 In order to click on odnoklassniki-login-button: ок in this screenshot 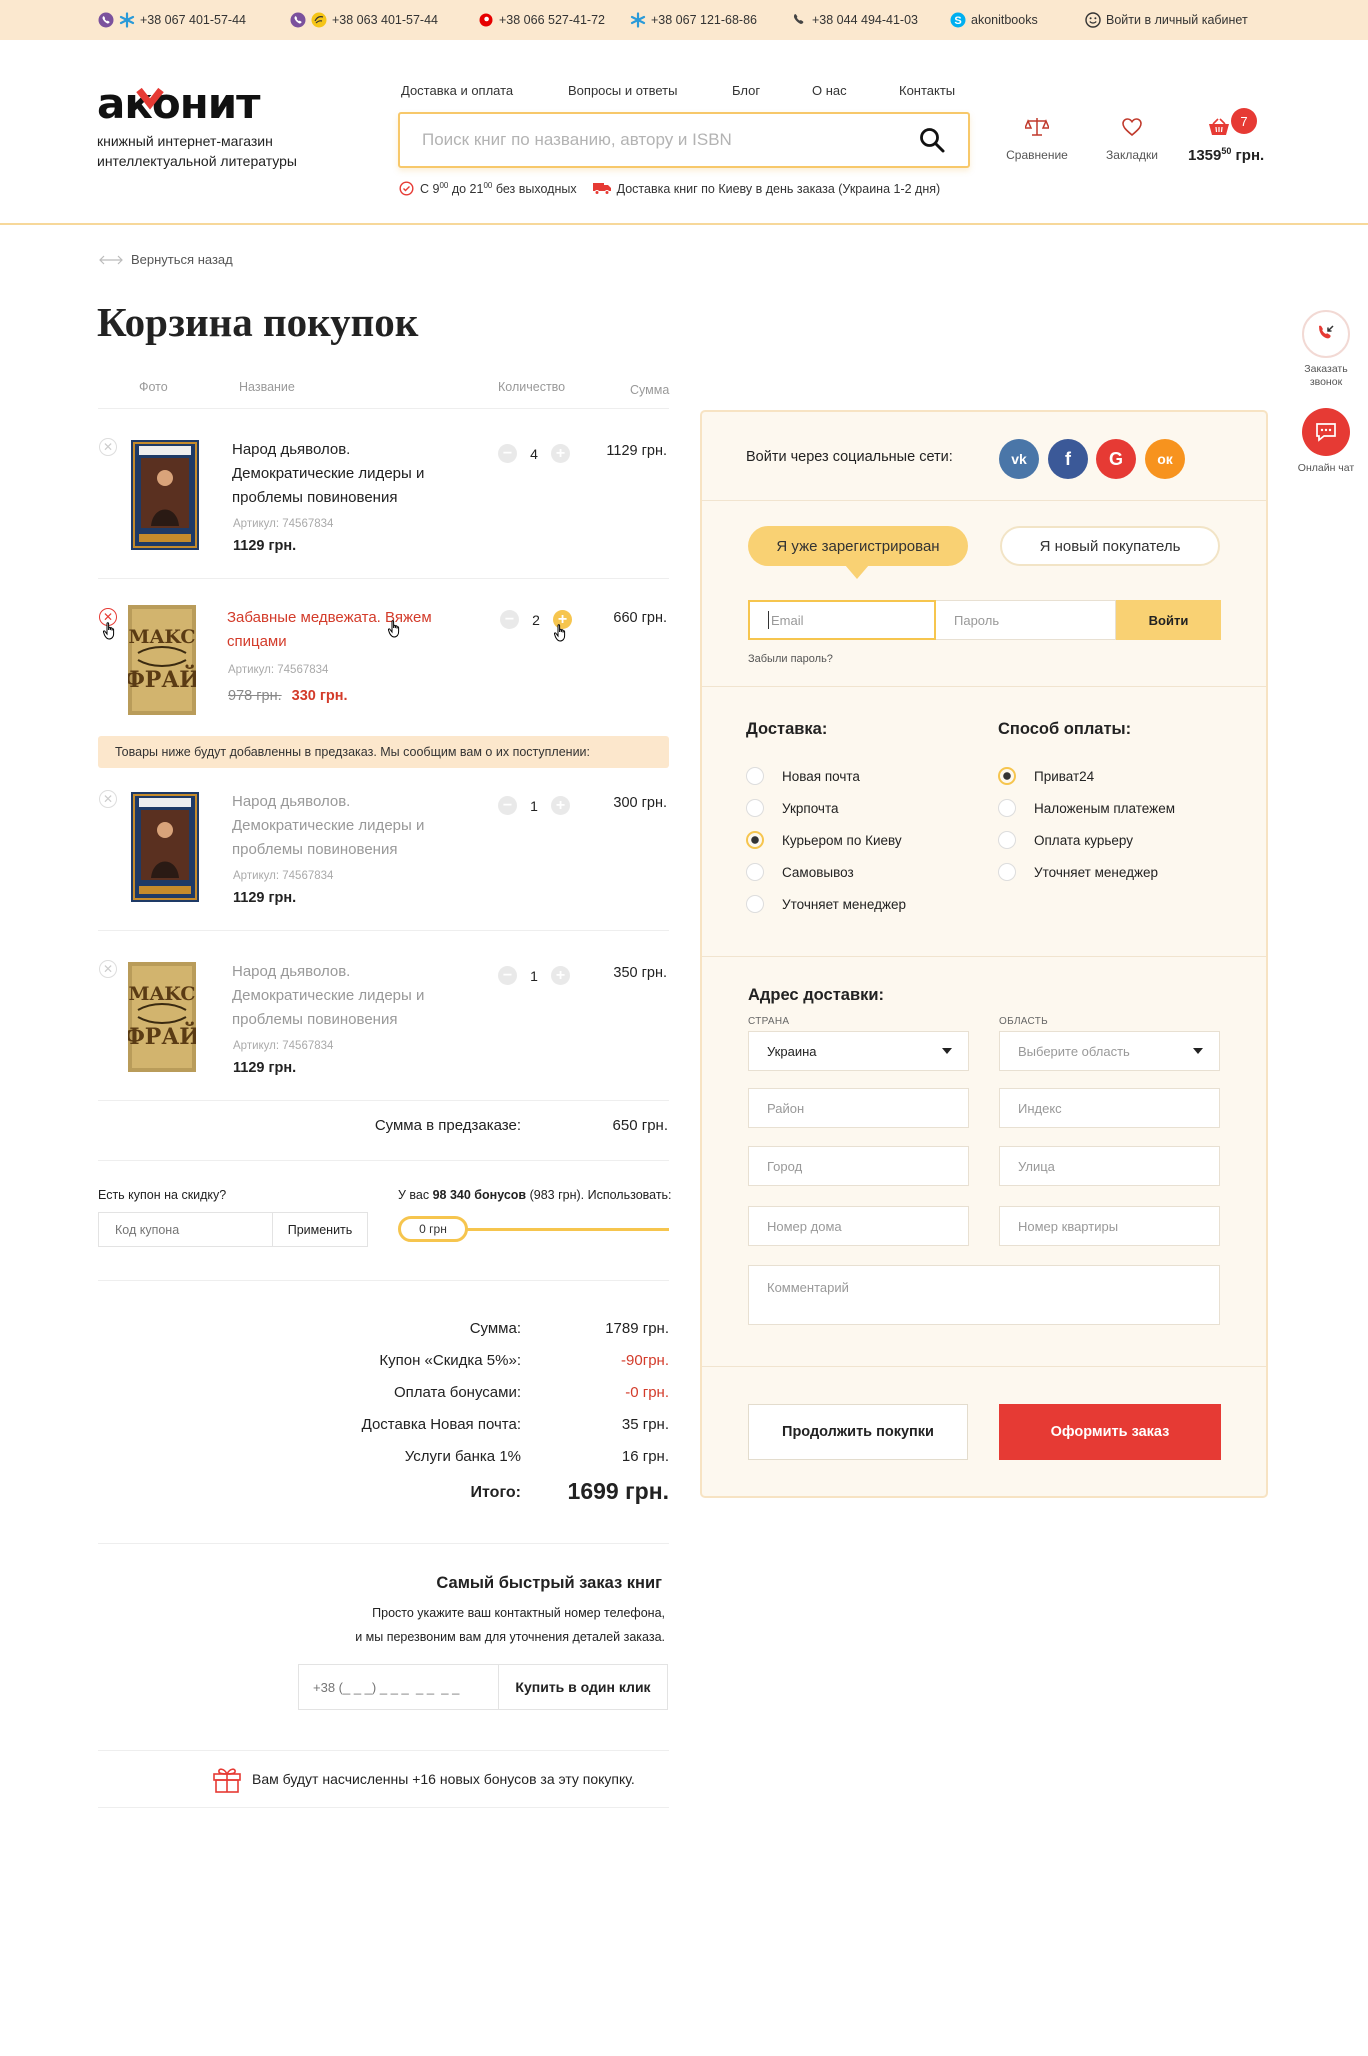, I will do `click(1165, 459)`.